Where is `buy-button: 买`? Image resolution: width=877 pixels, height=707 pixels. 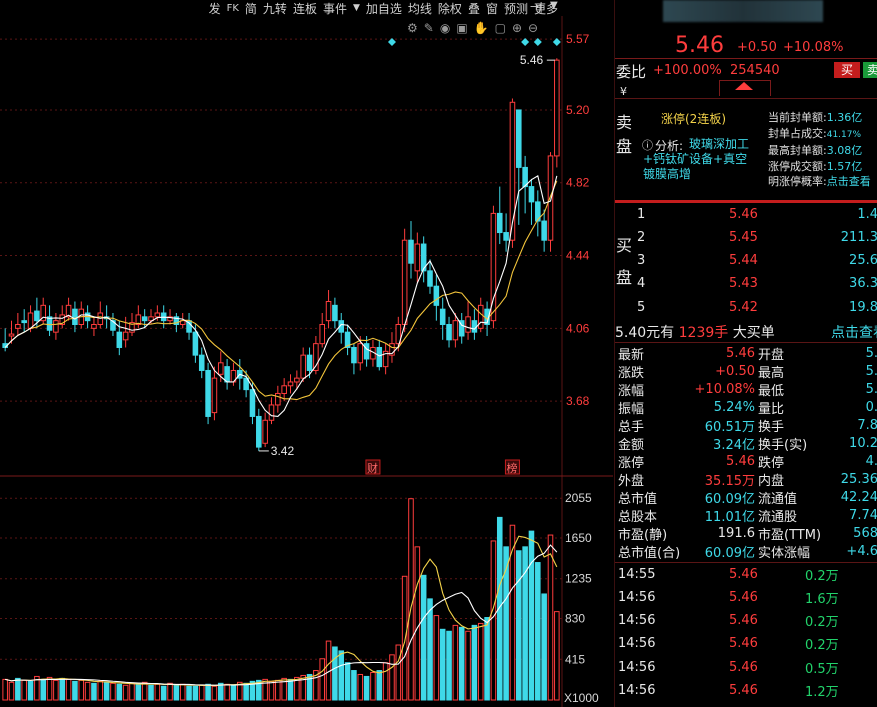
buy-button: 买 is located at coordinates (847, 70).